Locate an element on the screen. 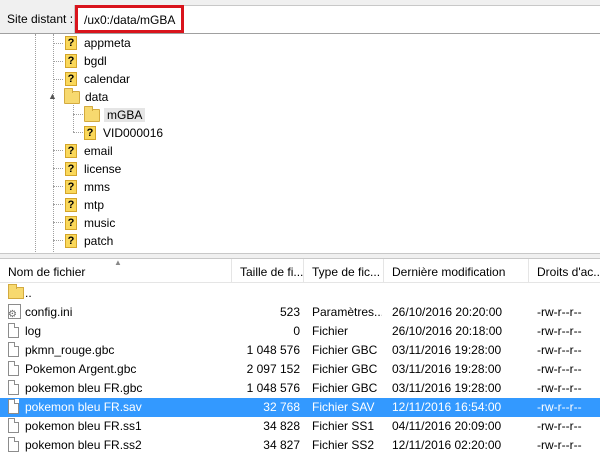  tree-item-label: mms is located at coordinates (97, 187).